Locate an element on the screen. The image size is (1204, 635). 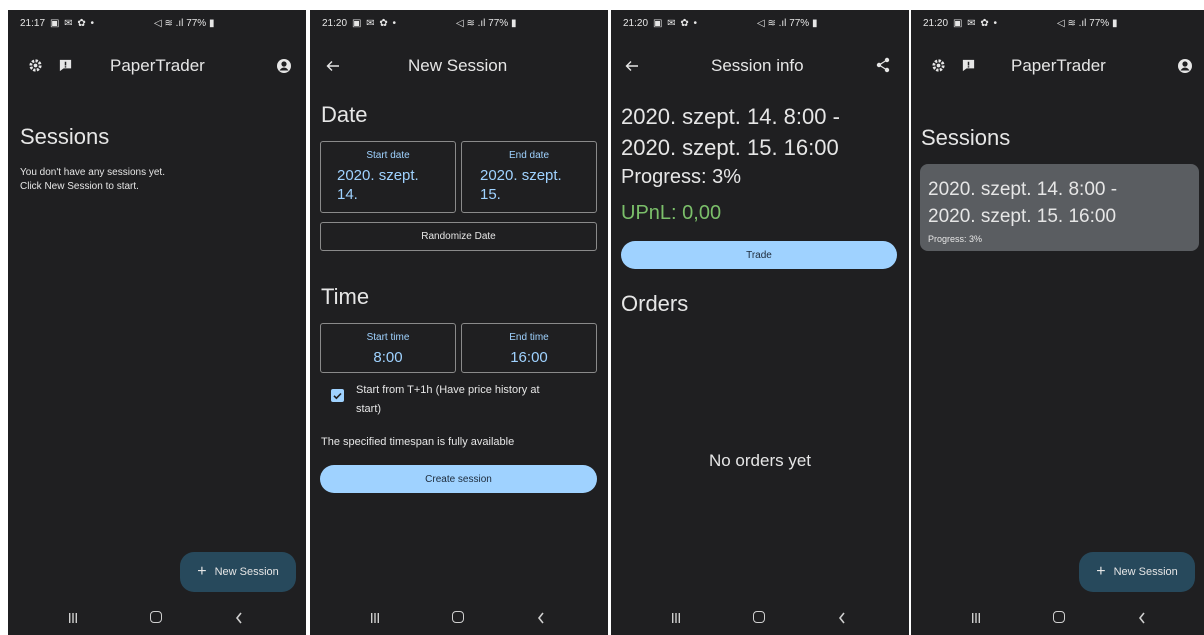
start-time-field: Start time 8:00 is located at coordinates (388, 348).